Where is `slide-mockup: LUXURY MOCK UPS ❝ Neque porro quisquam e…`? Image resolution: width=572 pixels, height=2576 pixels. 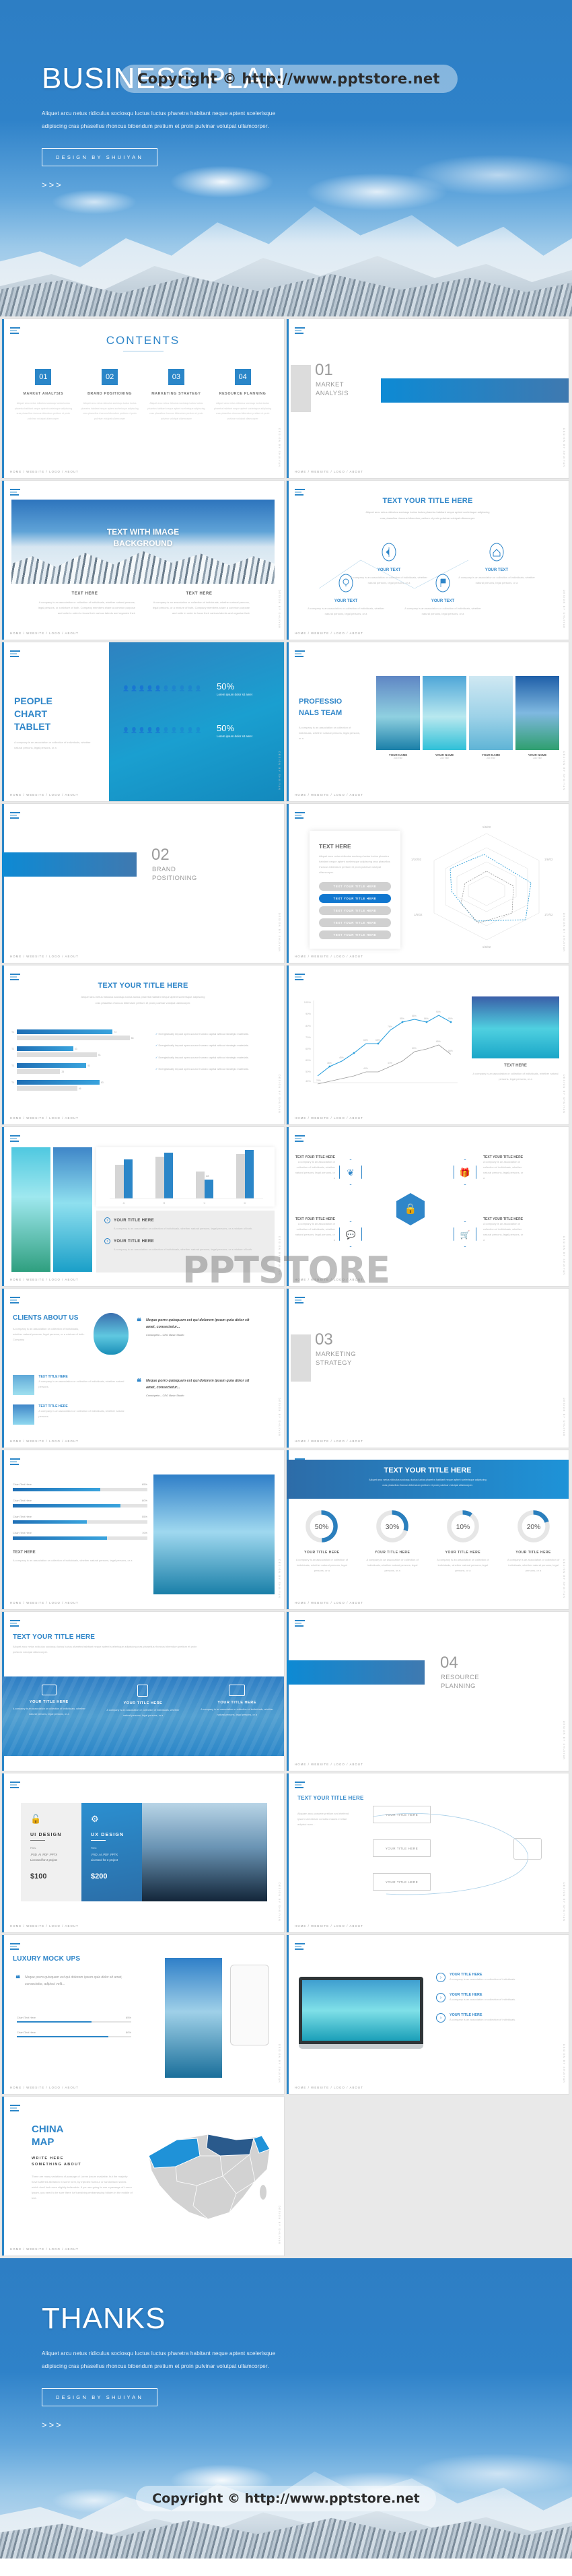
slide-mockup: LUXURY MOCK UPS ❝ Neque porro quisquam e… is located at coordinates (143, 2015).